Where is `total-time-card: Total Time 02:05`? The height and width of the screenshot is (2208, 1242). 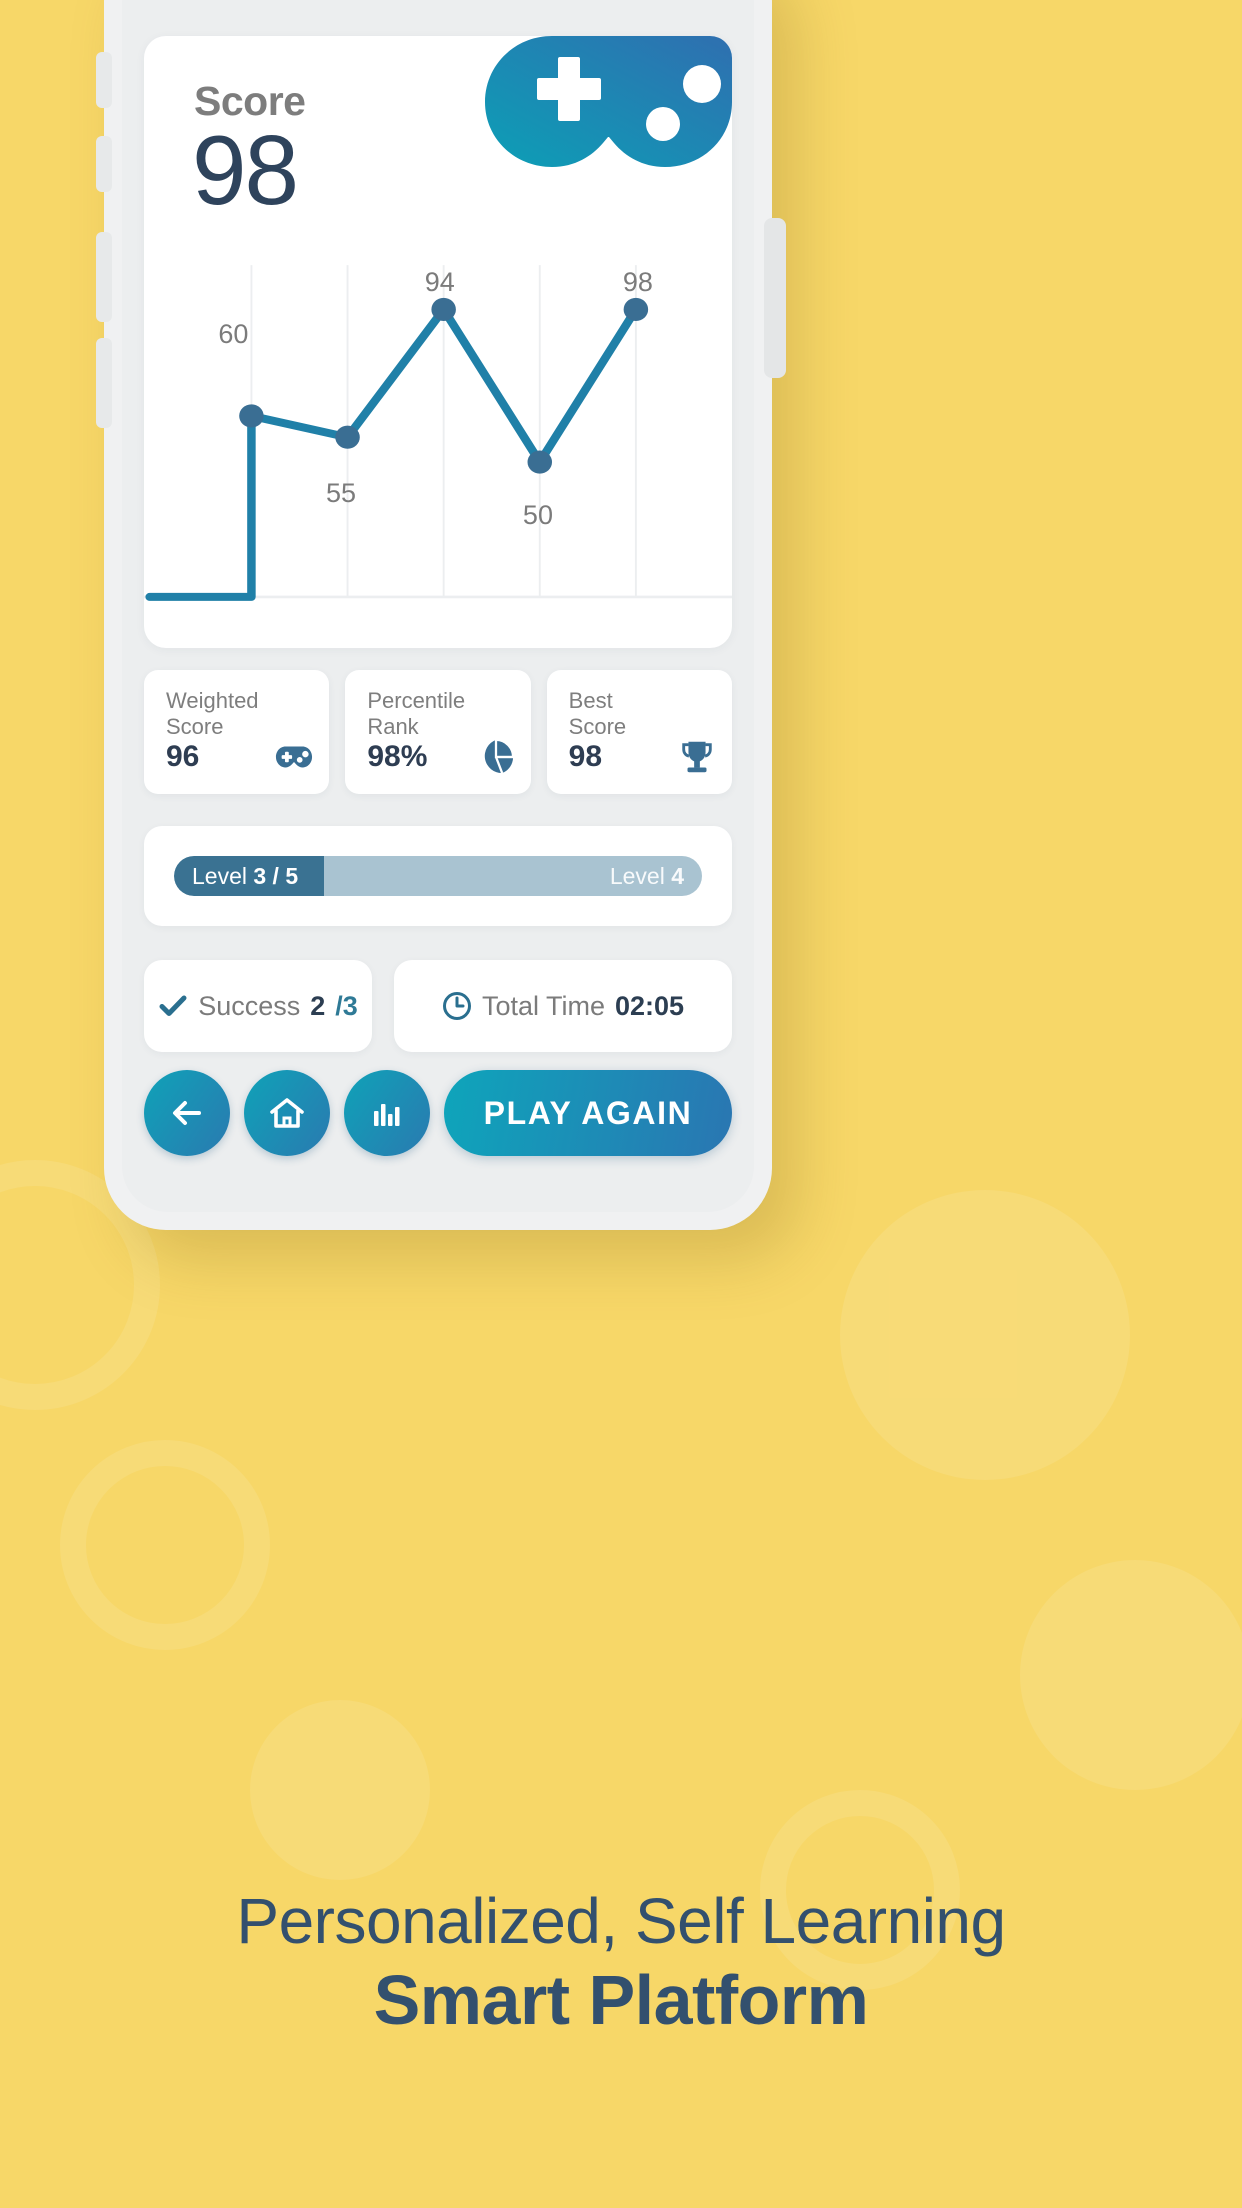 total-time-card: Total Time 02:05 is located at coordinates (563, 1006).